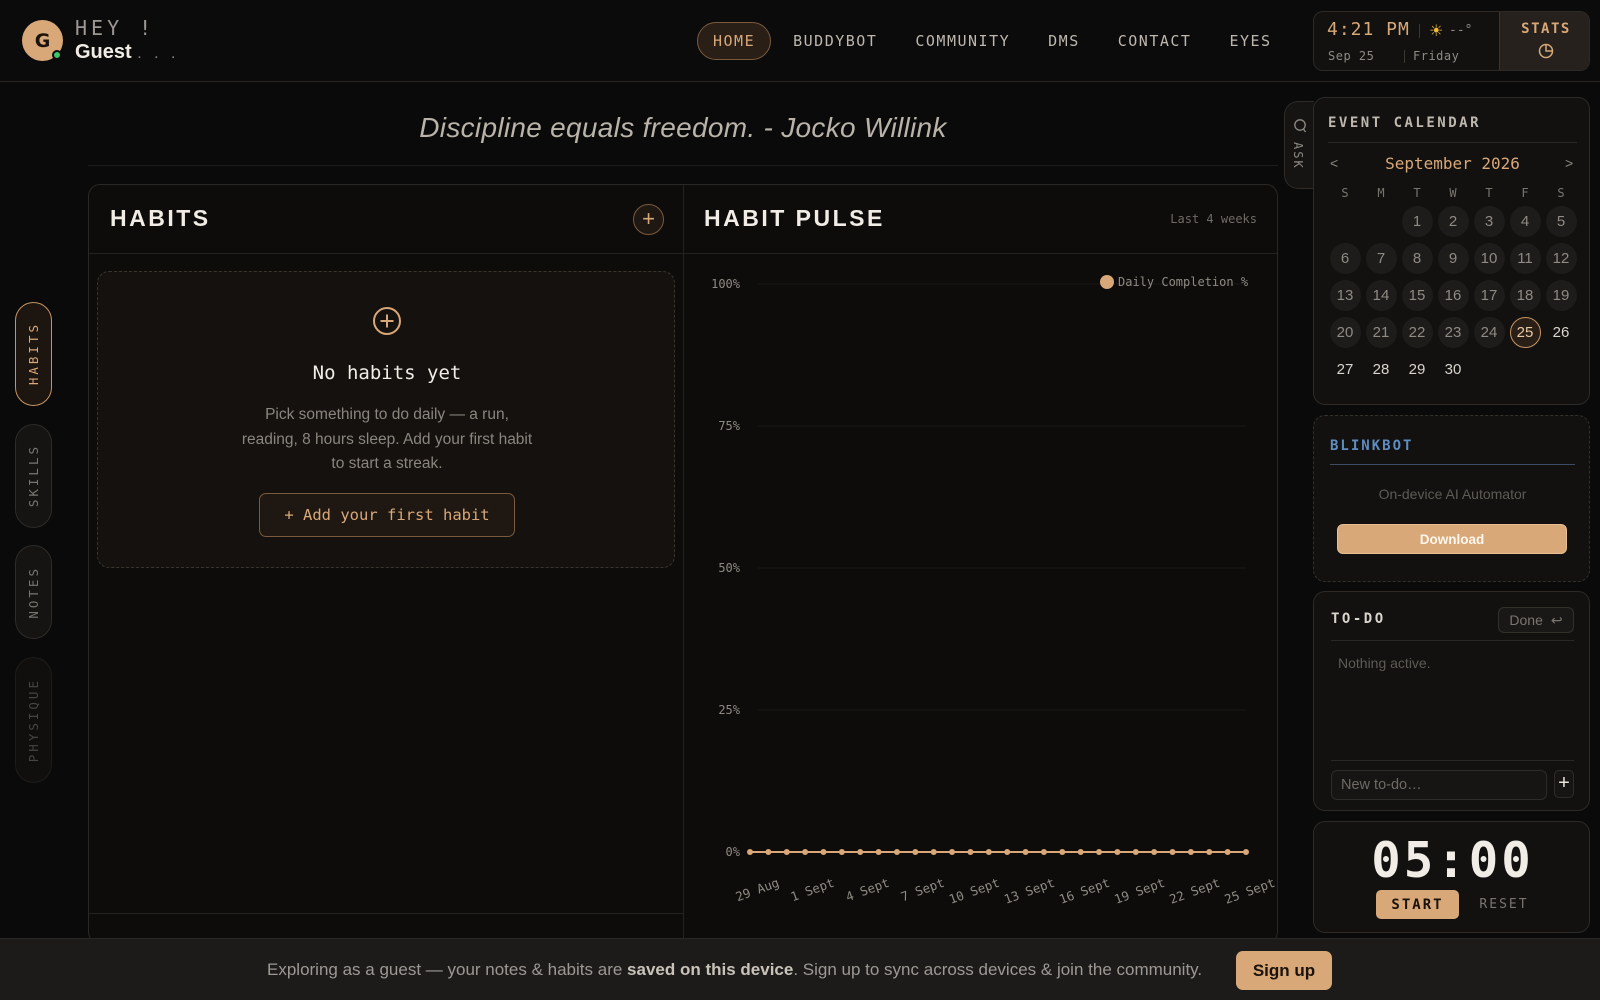  I want to click on calendar-next-button: >, so click(1569, 163).